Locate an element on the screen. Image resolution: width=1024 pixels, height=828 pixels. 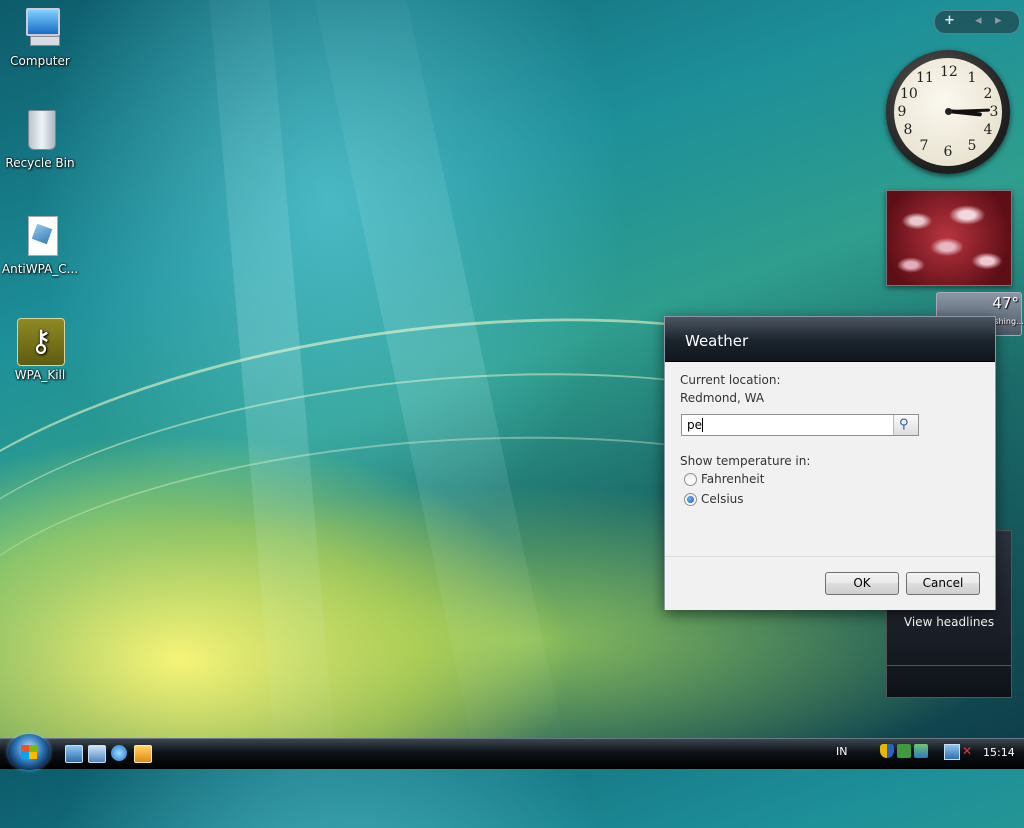
text-cursor is located at coordinates (702, 425).